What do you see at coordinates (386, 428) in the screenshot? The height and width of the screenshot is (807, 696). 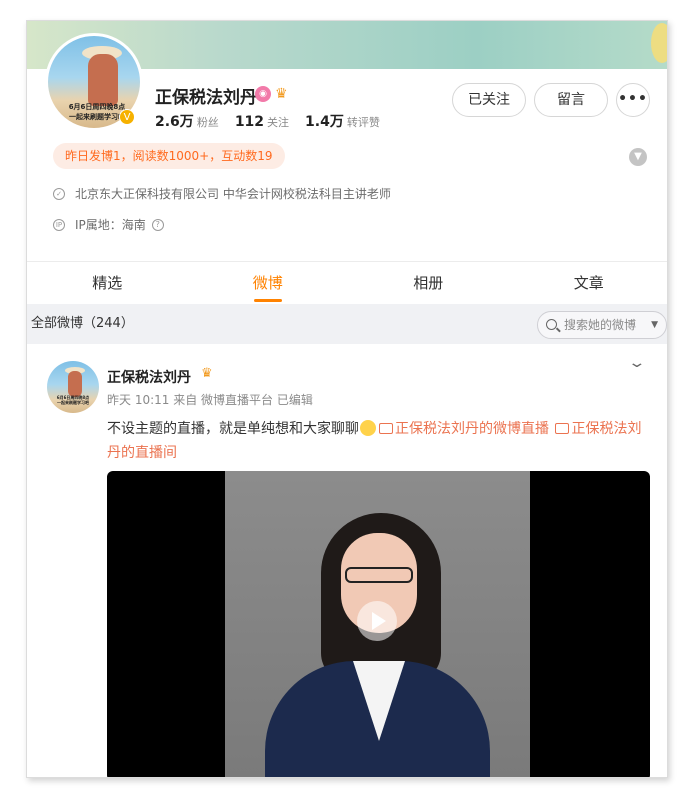 I see `live-icon` at bounding box center [386, 428].